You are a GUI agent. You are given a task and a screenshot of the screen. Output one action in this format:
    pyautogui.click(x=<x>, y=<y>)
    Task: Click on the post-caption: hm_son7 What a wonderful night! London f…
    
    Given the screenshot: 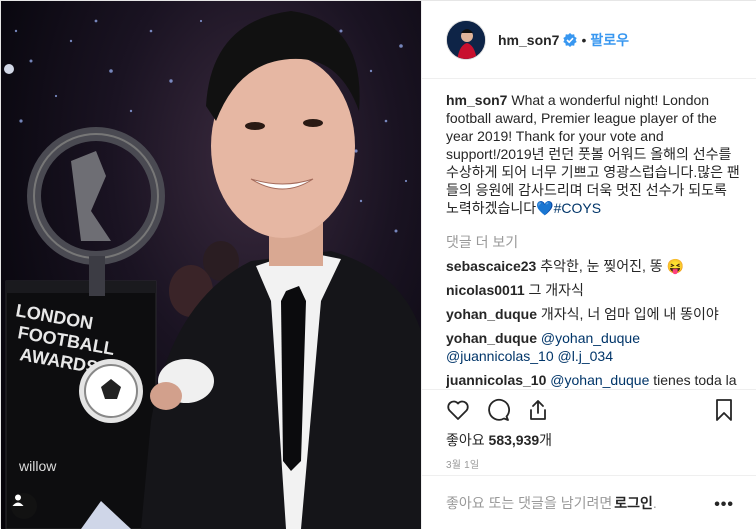 What is the action you would take?
    pyautogui.click(x=594, y=154)
    